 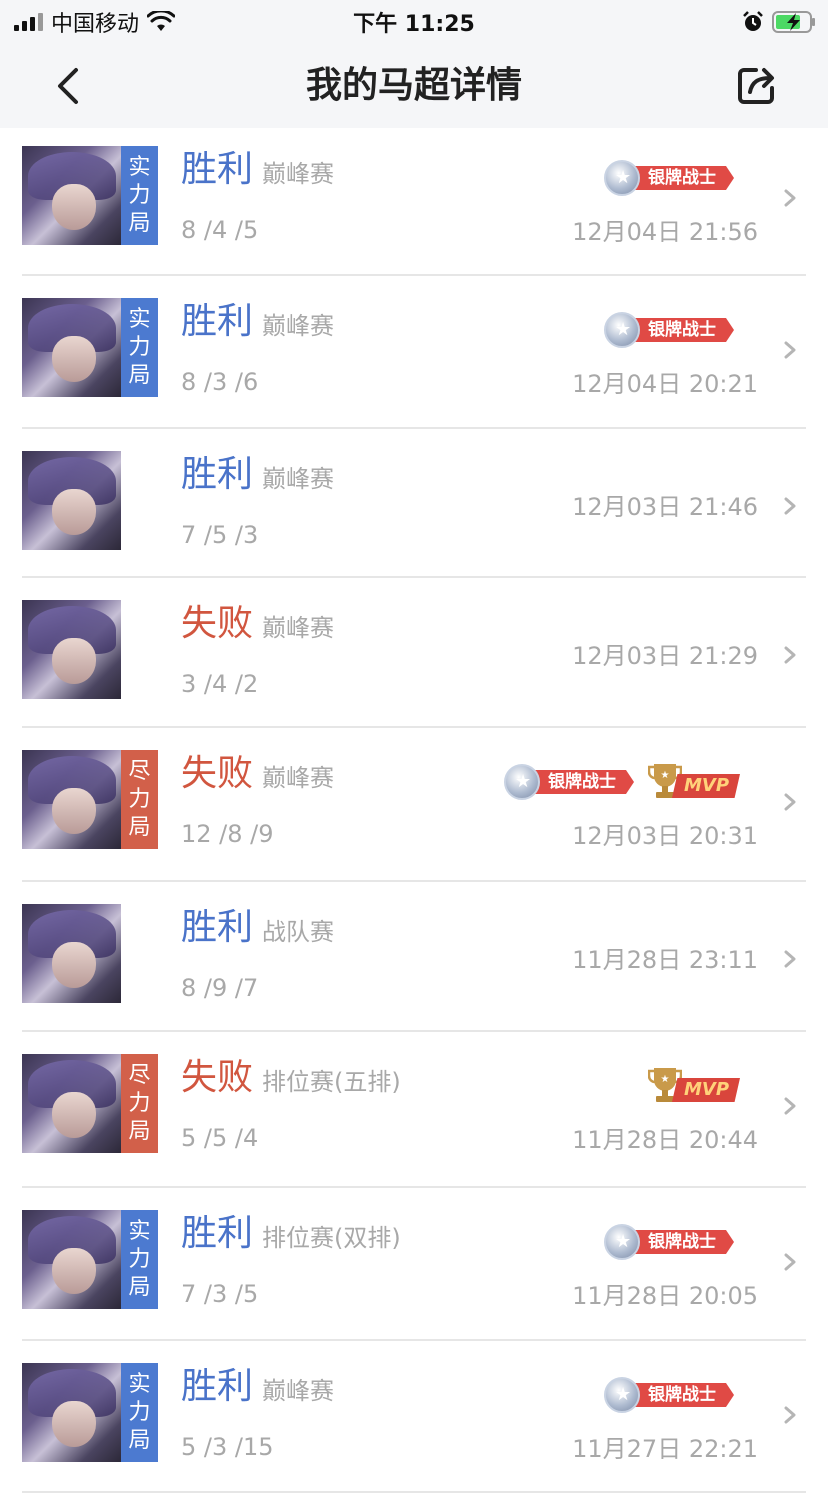 What do you see at coordinates (414, 957) in the screenshot?
I see `match-row: 胜利 战队赛 8 /9 /7 11月28日 23:11` at bounding box center [414, 957].